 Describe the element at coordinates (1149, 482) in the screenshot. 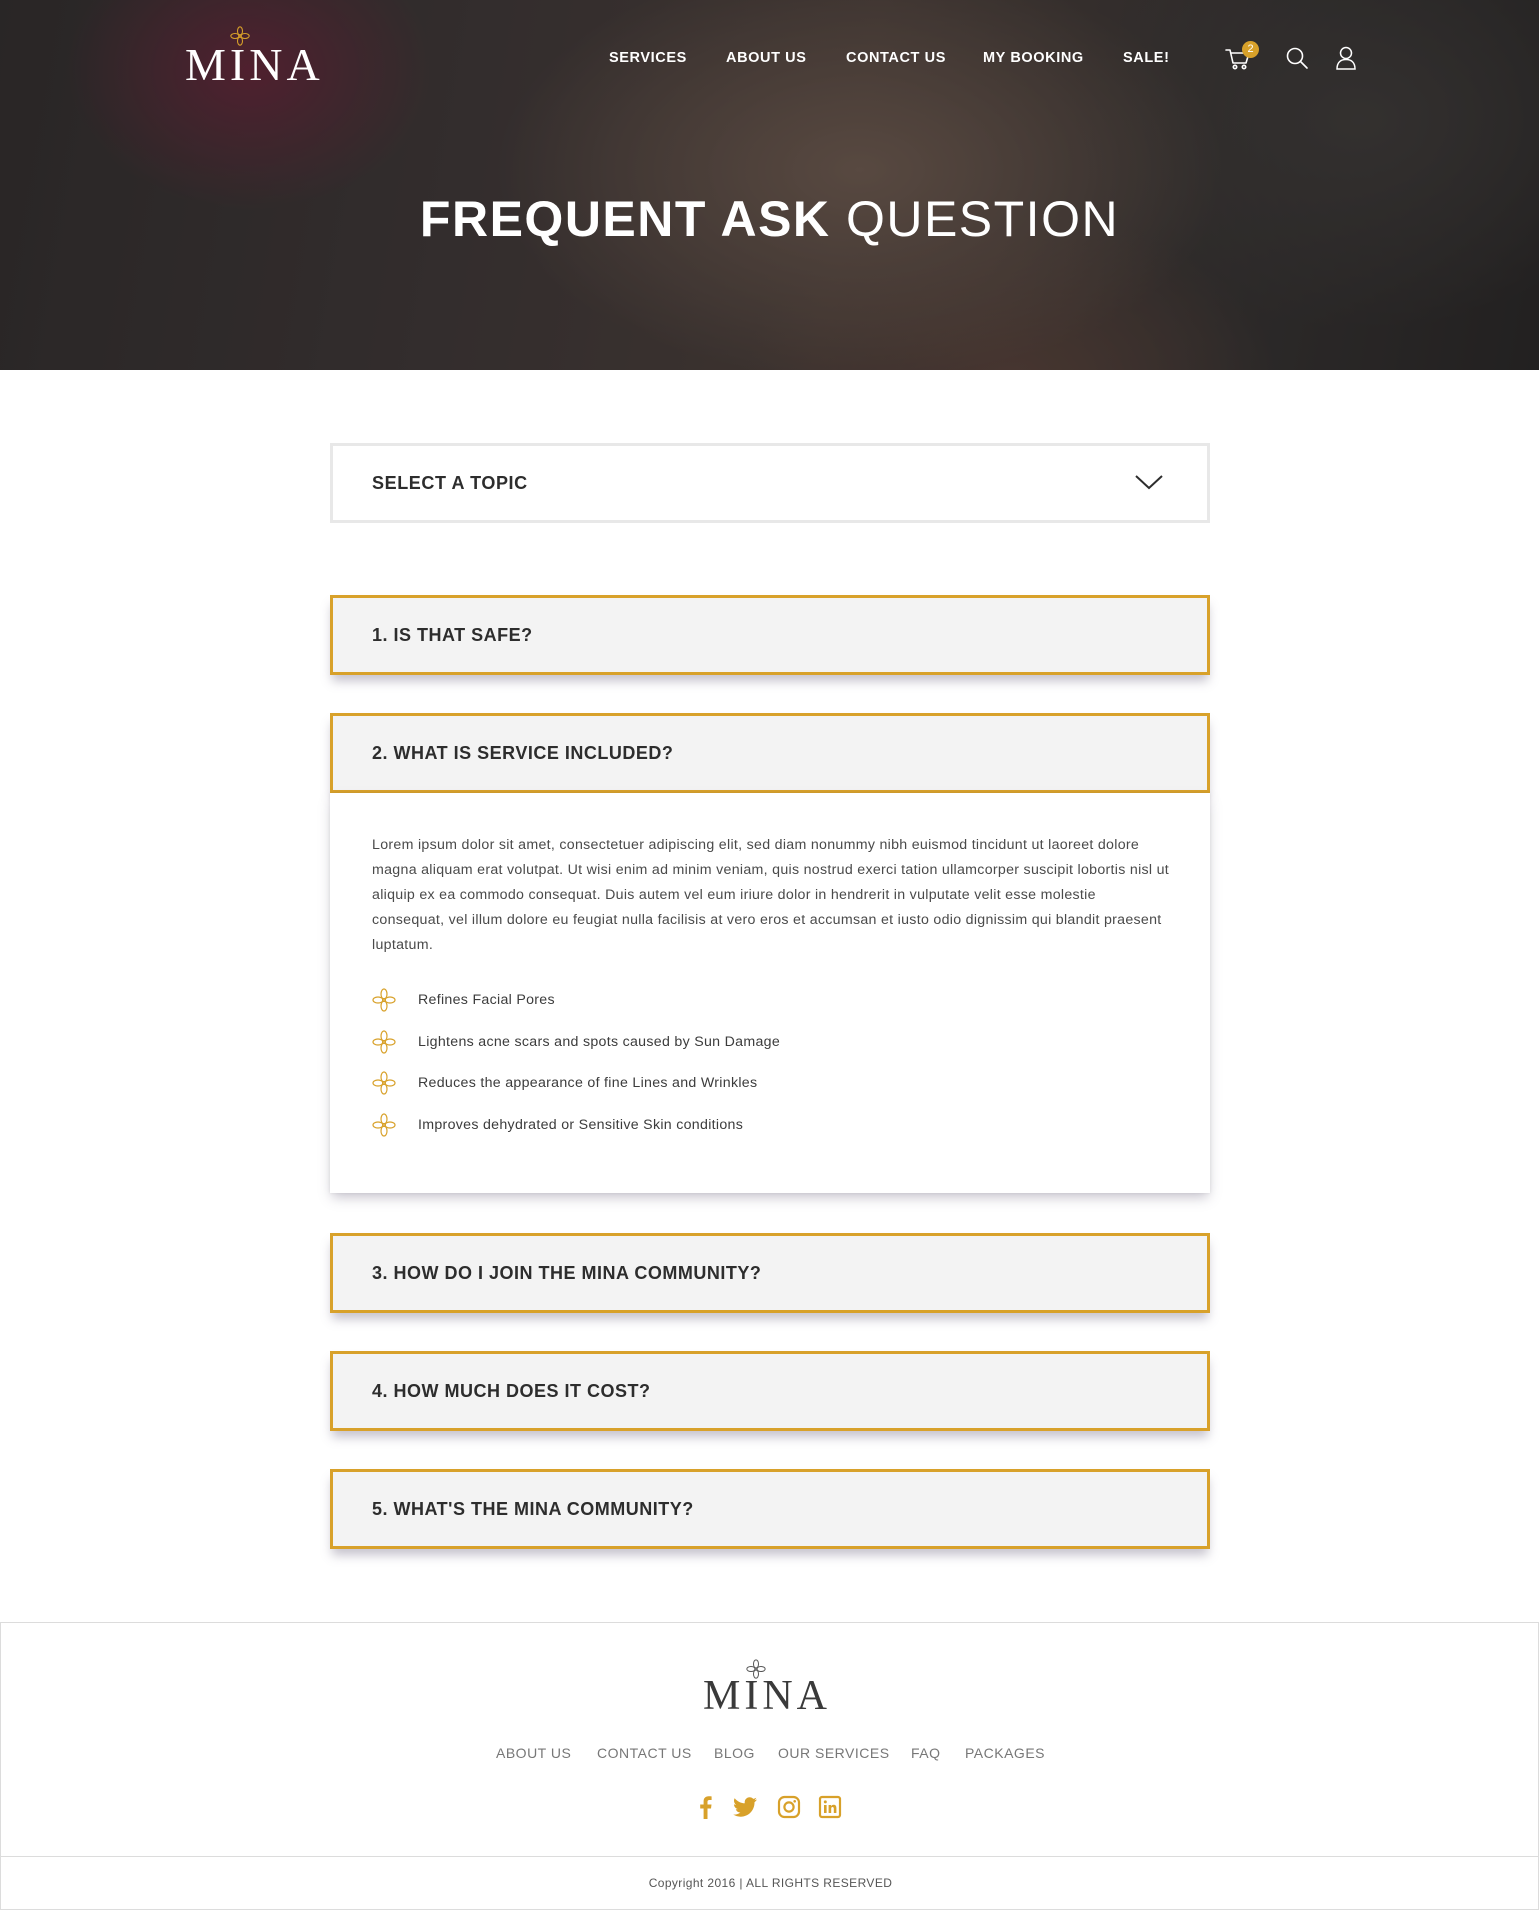

I see `chevron-down-icon` at that location.